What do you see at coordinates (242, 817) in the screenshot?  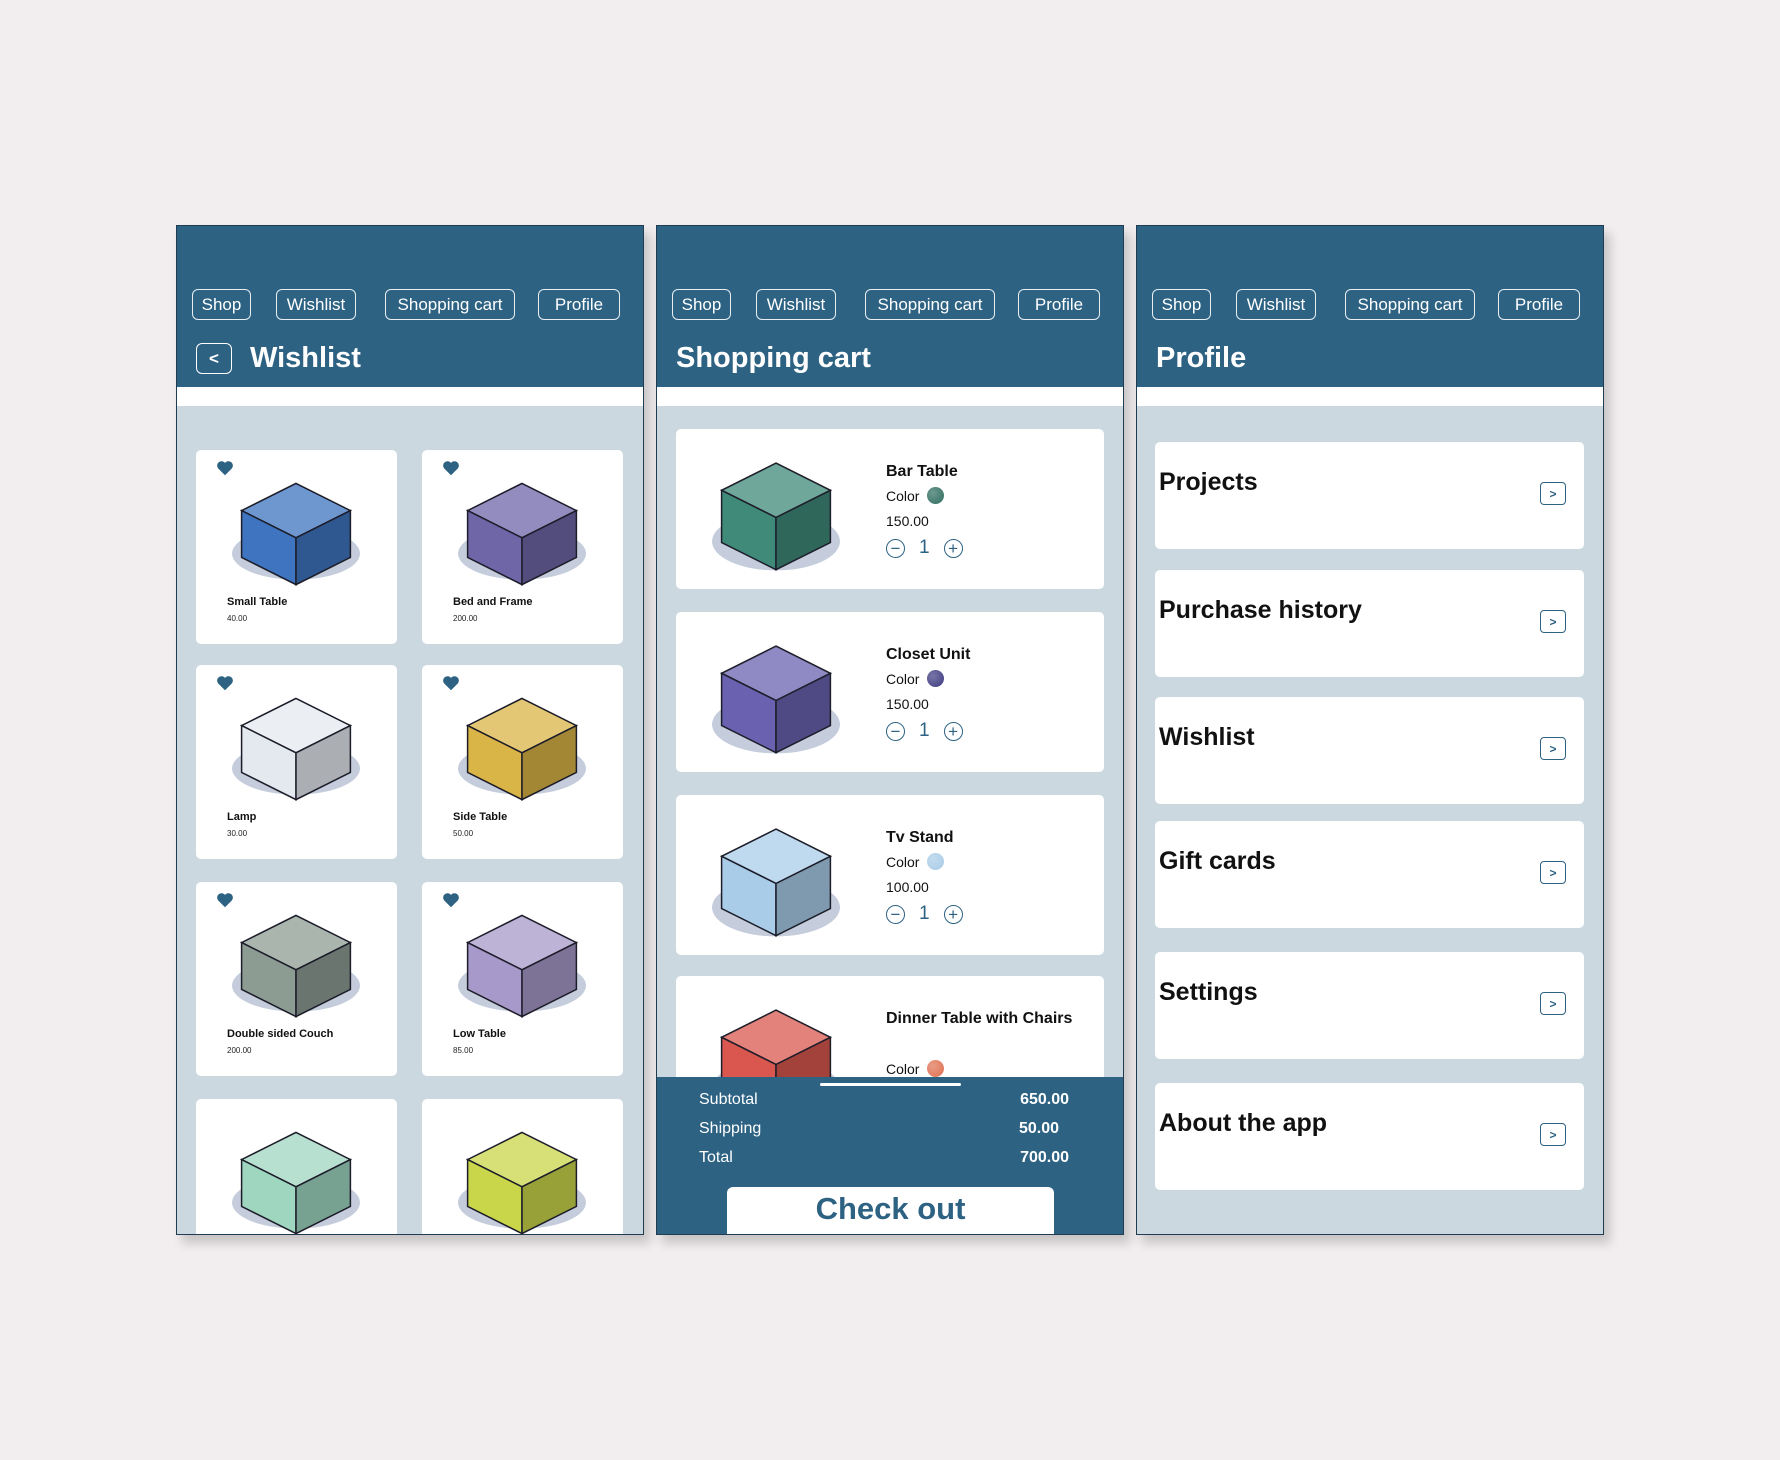 I see `product-name: Lamp` at bounding box center [242, 817].